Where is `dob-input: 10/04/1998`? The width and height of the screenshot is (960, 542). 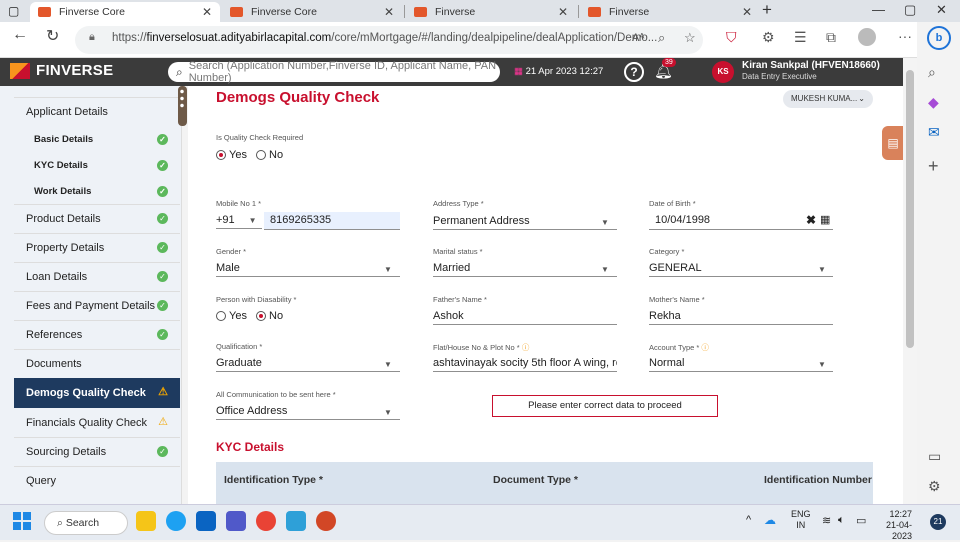
dob-input: 10/04/1998 is located at coordinates (682, 220).